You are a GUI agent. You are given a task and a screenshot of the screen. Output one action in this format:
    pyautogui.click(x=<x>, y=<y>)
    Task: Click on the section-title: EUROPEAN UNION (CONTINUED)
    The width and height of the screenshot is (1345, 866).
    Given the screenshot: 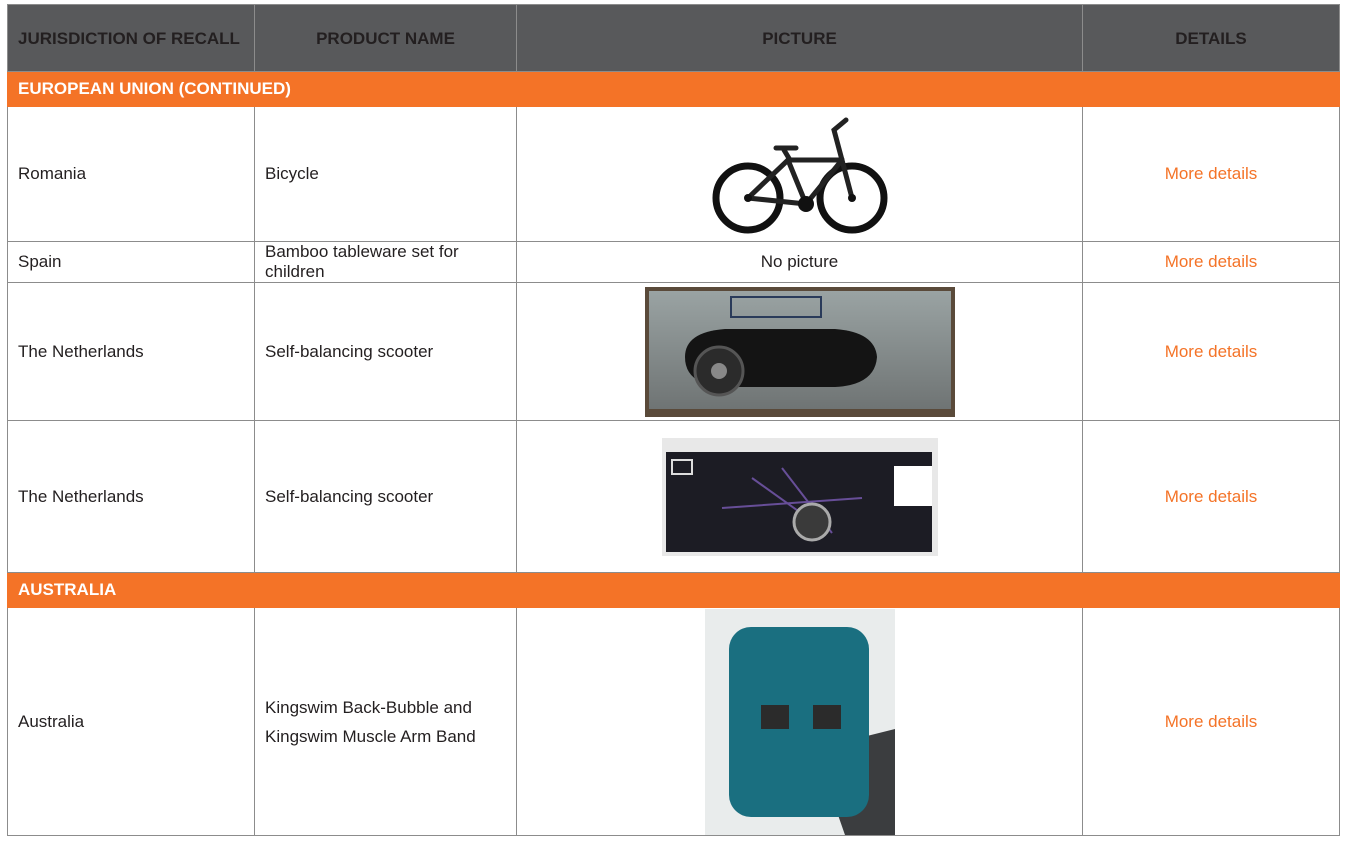 What is the action you would take?
    pyautogui.click(x=673, y=89)
    